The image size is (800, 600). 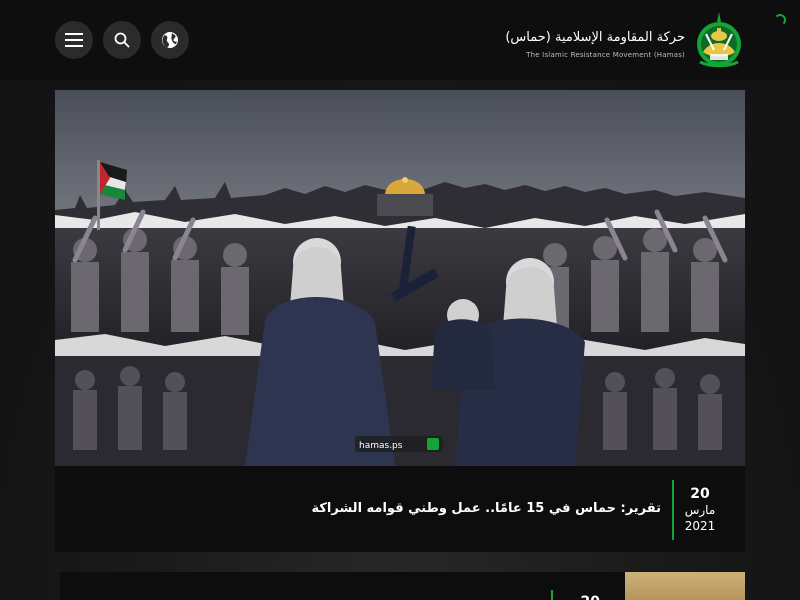 I want to click on article-date: 20 مارس 2021, so click(x=700, y=510).